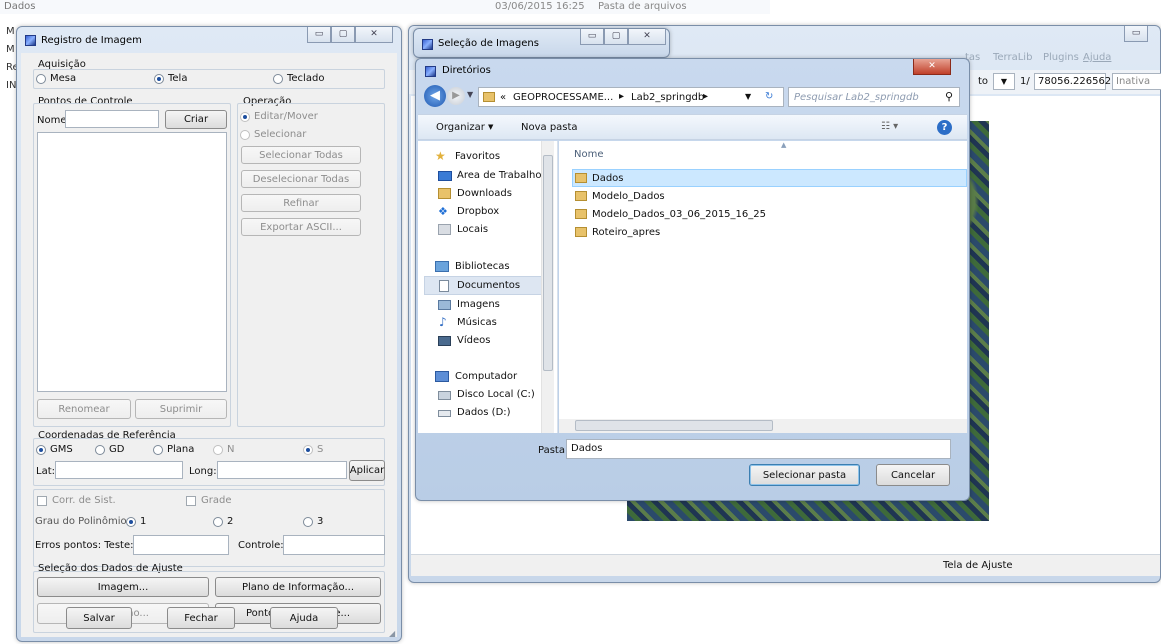 The width and height of the screenshot is (1161, 644). Describe the element at coordinates (392, 633) in the screenshot. I see `resize-grip-icon: ◢` at that location.